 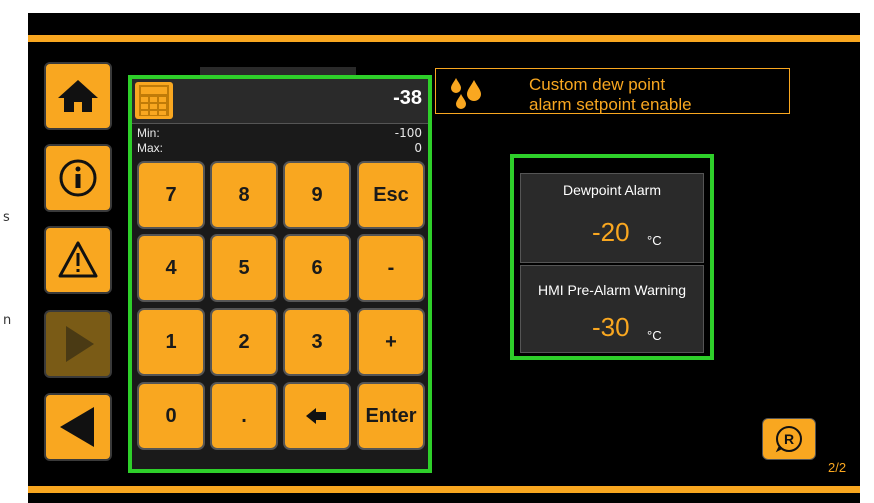 I want to click on key-backspace, so click(x=317, y=416).